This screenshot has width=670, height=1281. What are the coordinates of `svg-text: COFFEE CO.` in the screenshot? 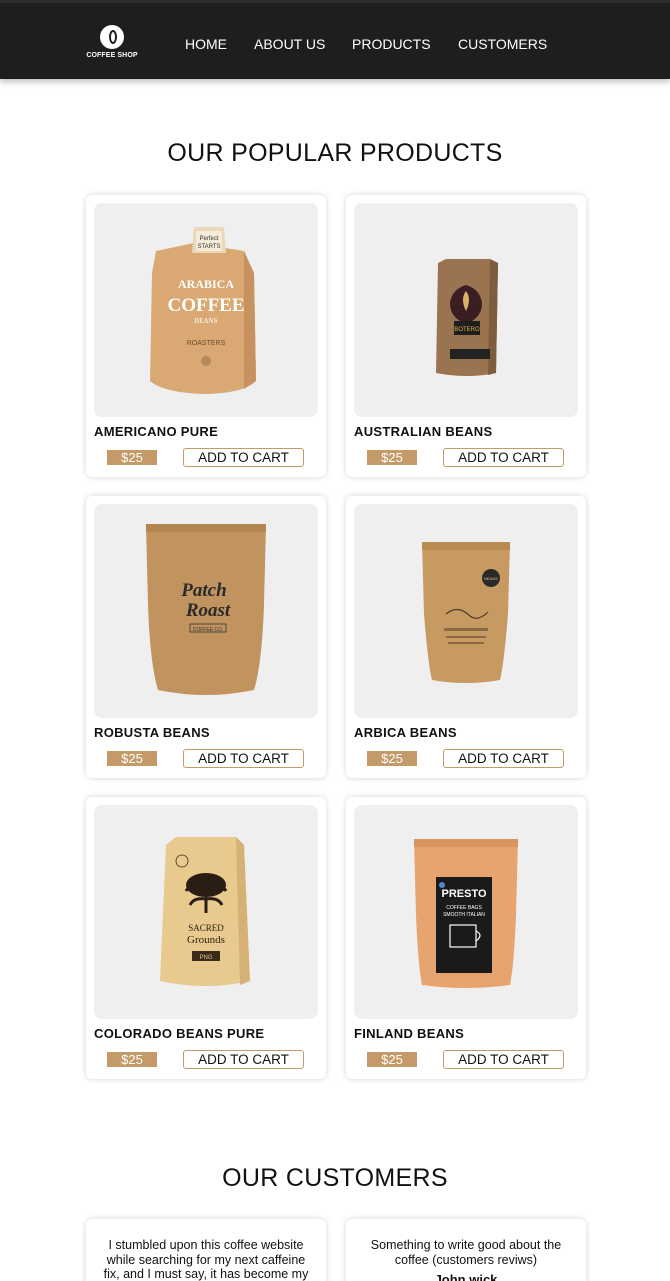 It's located at (208, 630).